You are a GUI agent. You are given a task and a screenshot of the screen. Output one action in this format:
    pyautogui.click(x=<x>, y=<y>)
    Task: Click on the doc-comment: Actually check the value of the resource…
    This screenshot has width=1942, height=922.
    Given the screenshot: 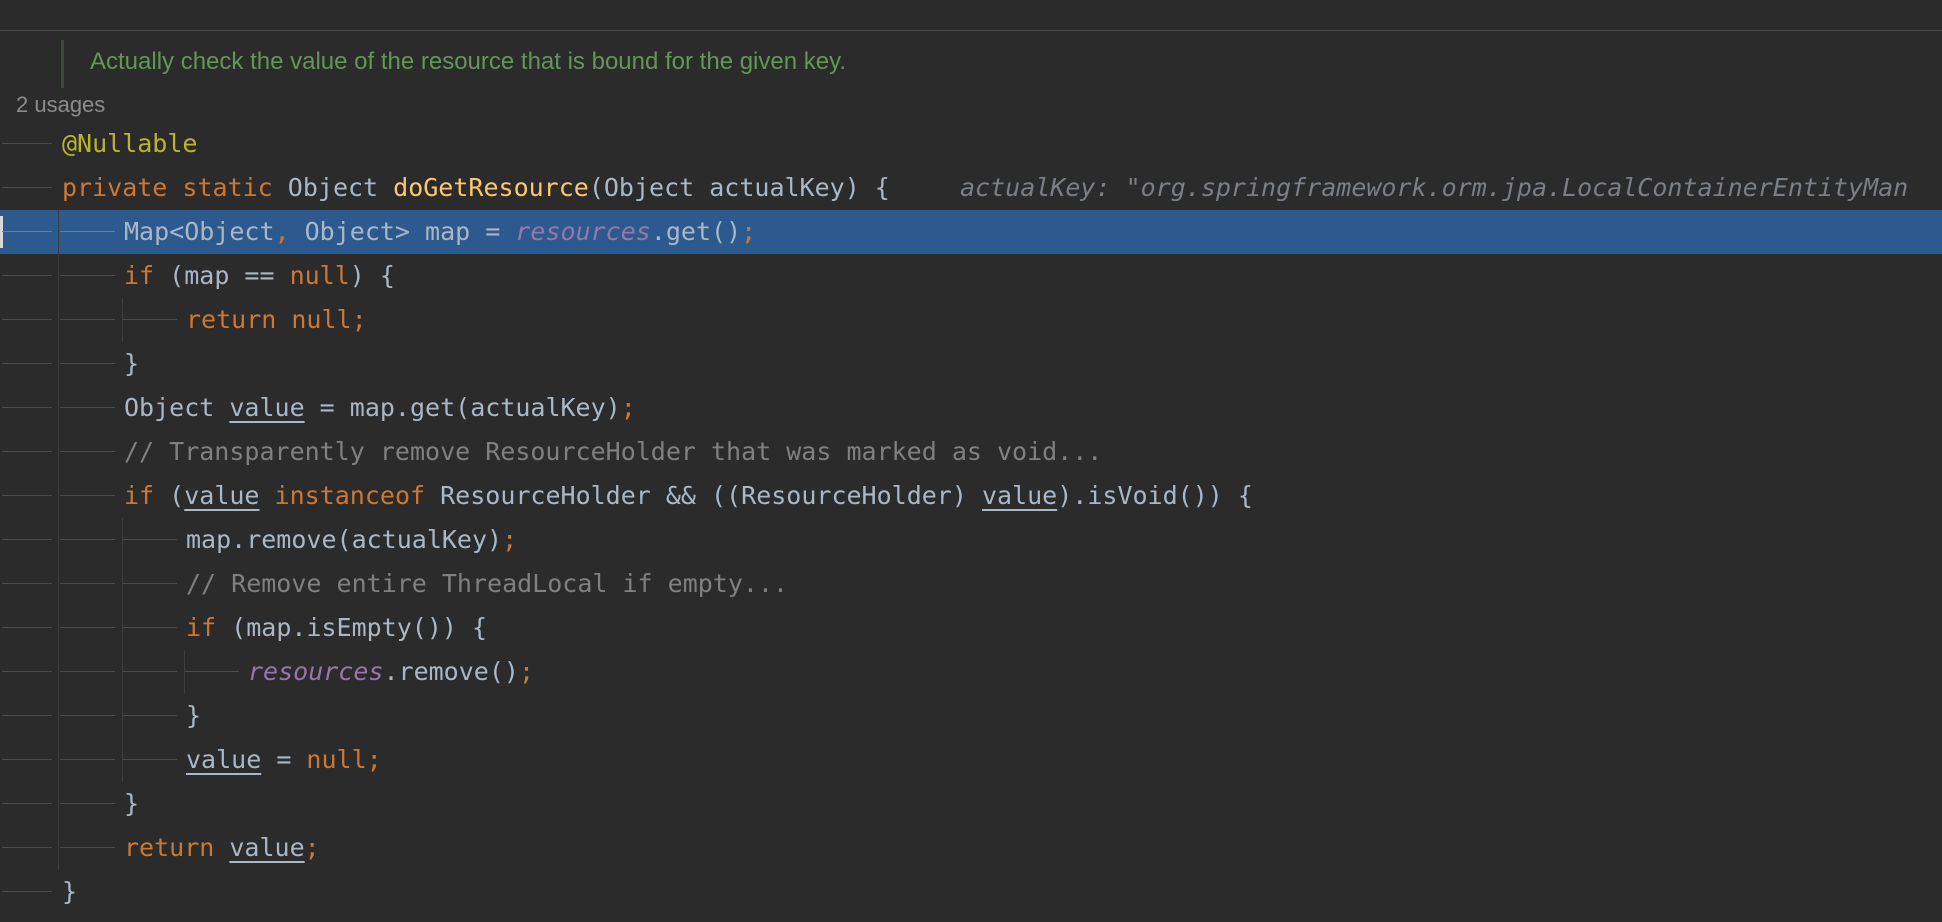 What is the action you would take?
    pyautogui.click(x=468, y=62)
    